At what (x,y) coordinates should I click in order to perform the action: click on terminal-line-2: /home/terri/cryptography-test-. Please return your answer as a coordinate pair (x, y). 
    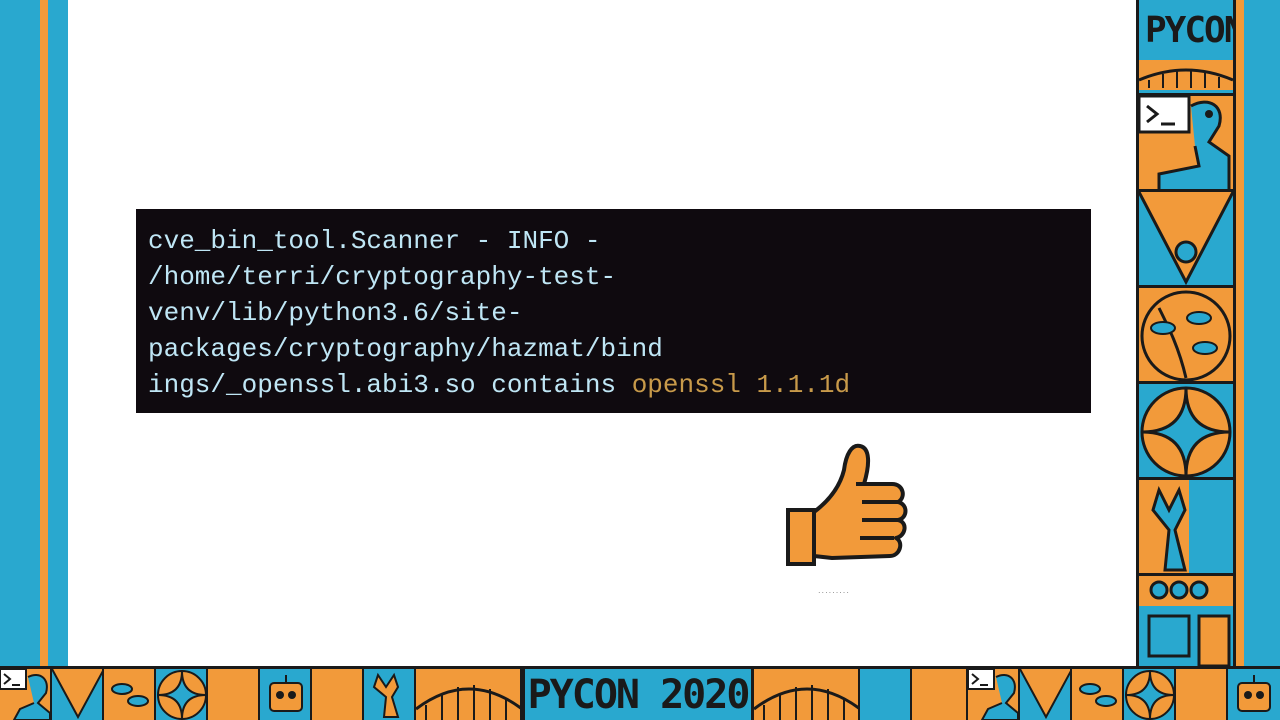
    Looking at the image, I should click on (382, 277).